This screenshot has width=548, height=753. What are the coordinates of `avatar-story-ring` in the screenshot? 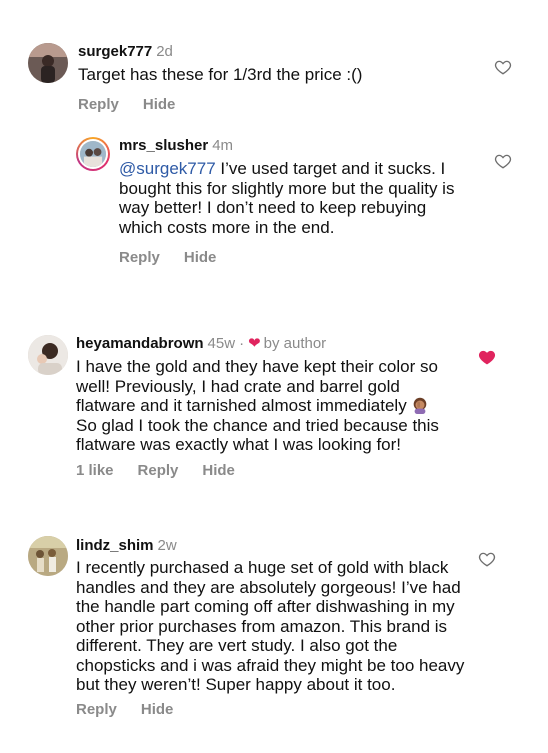 It's located at (93, 154).